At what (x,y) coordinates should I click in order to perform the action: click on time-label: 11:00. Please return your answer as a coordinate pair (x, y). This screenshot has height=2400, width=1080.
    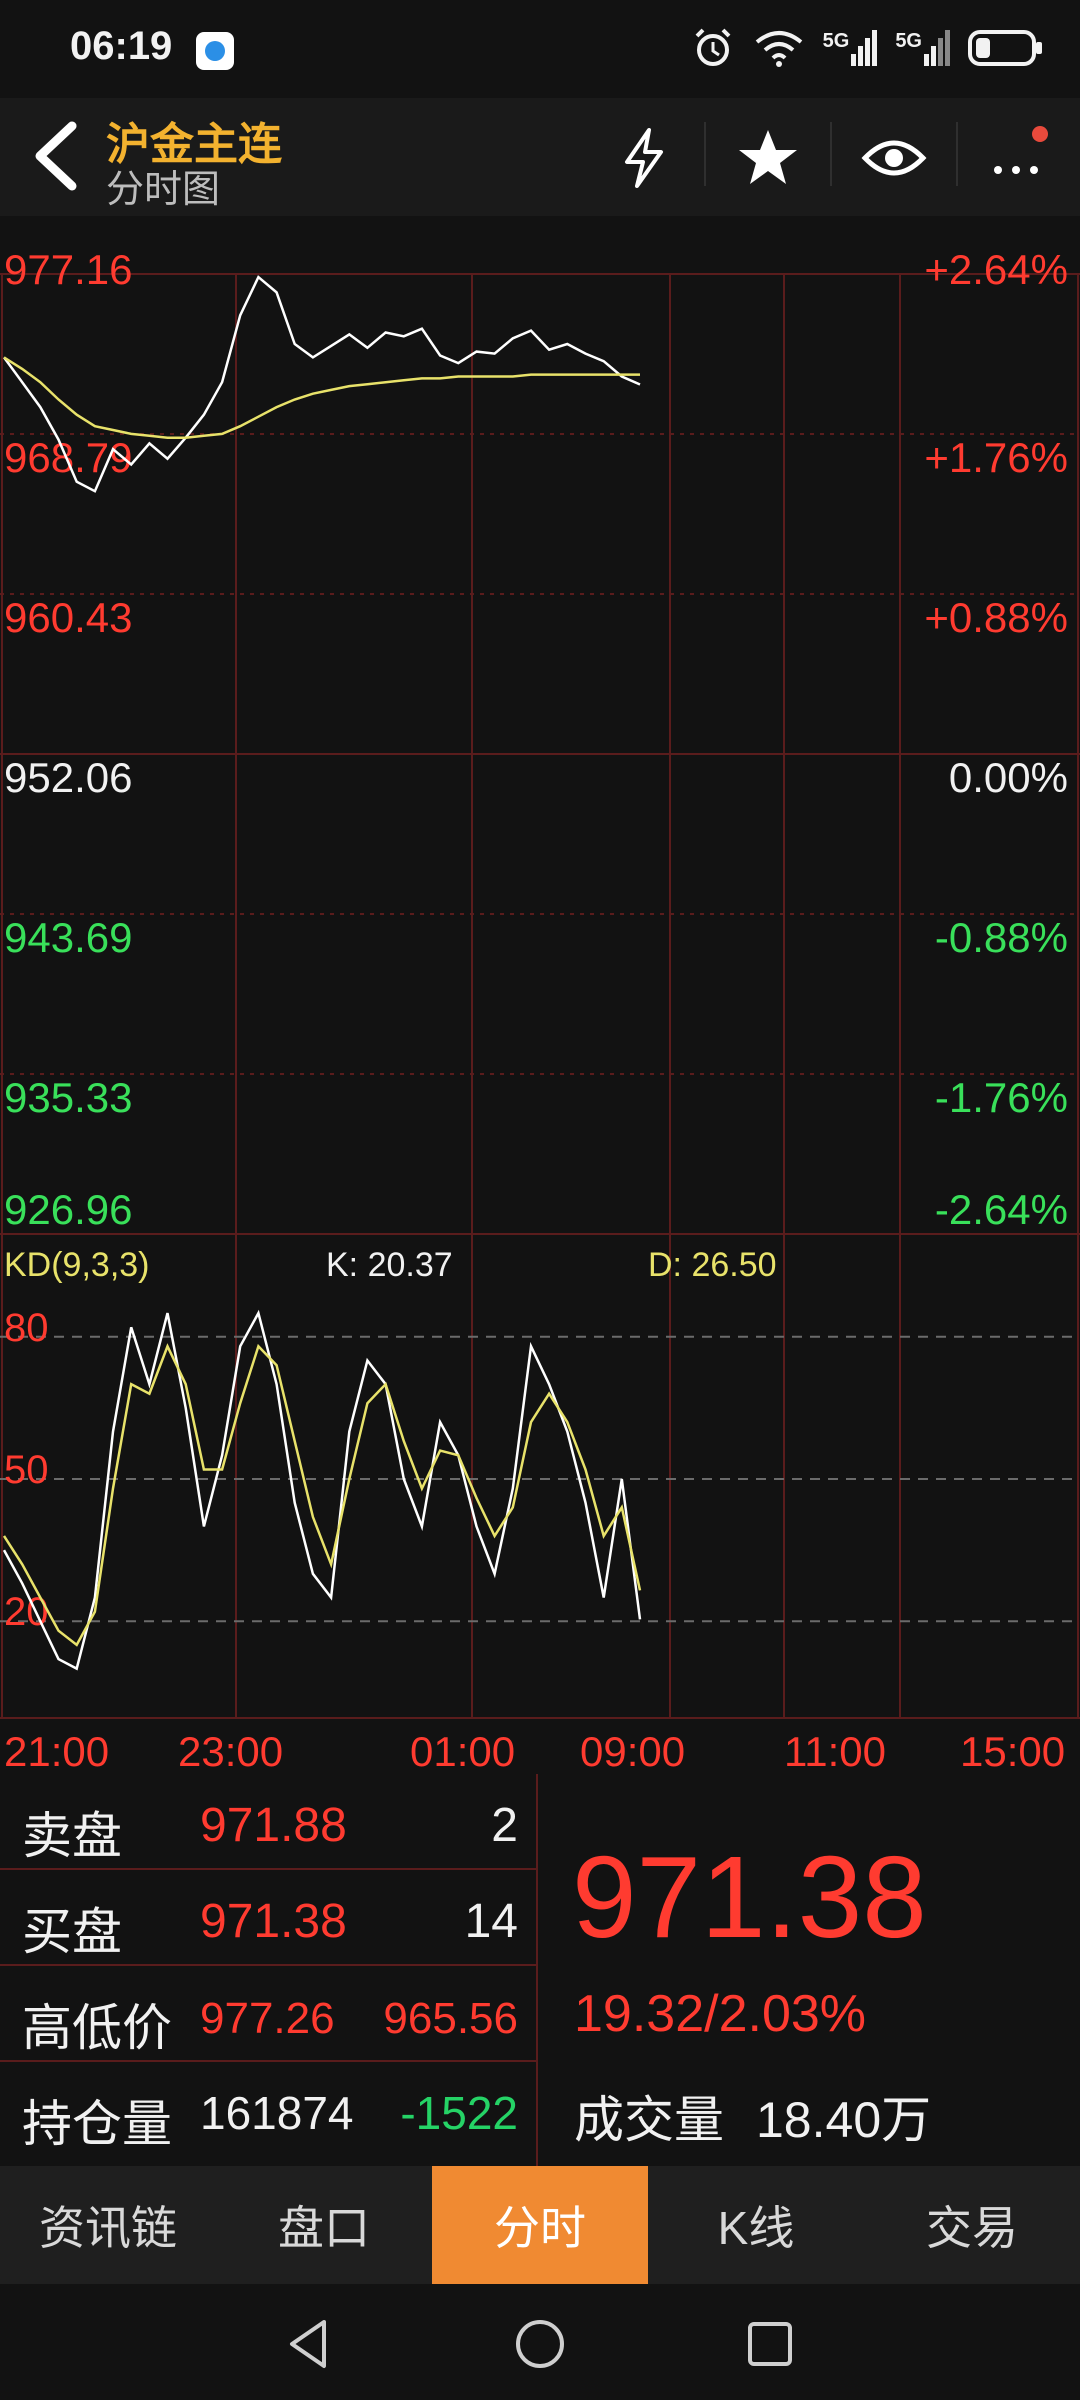
    Looking at the image, I should click on (835, 1751).